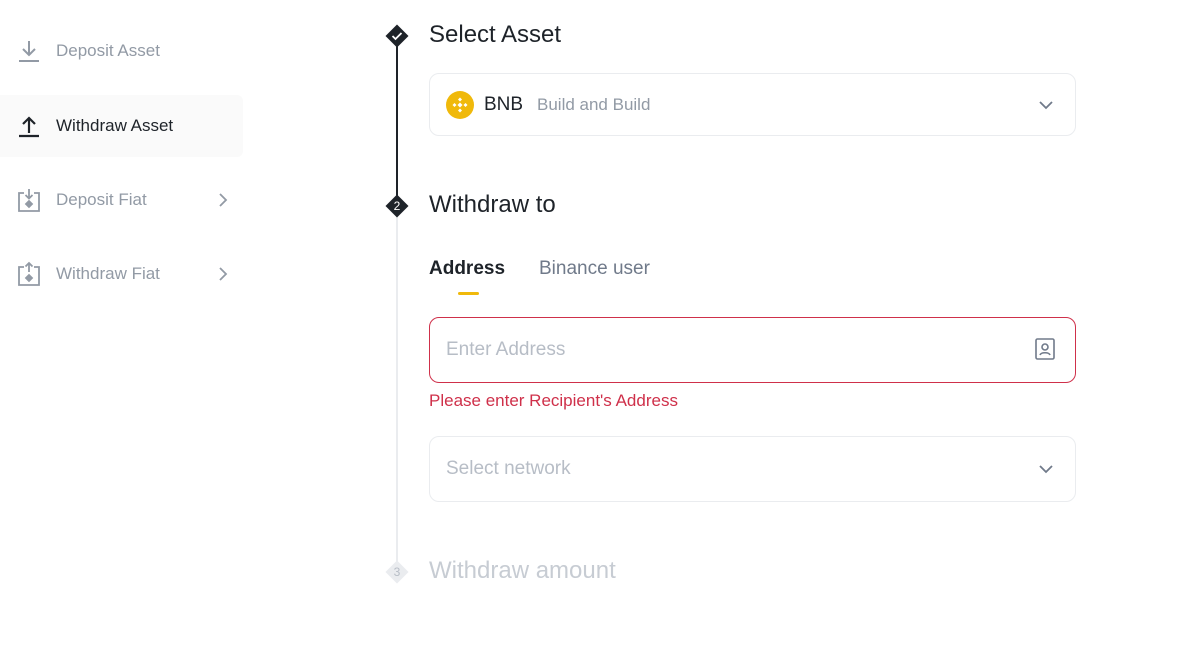  Describe the element at coordinates (492, 204) in the screenshot. I see `step-title-withdraw-to: Withdraw to` at that location.